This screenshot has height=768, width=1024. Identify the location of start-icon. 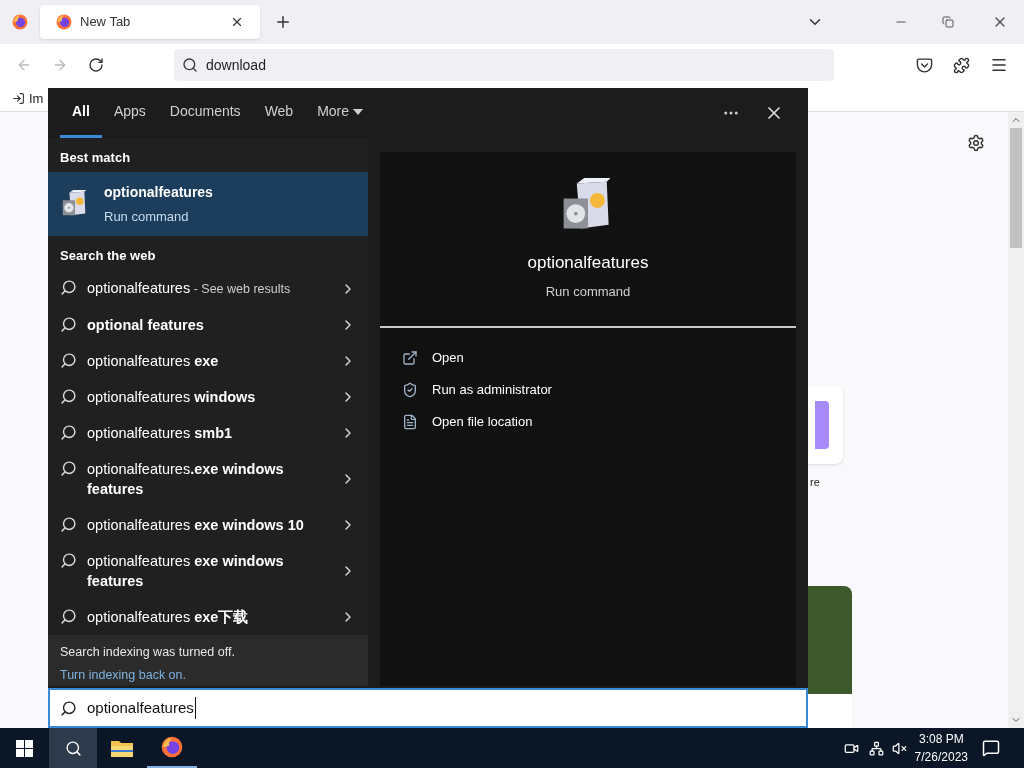
(24, 748).